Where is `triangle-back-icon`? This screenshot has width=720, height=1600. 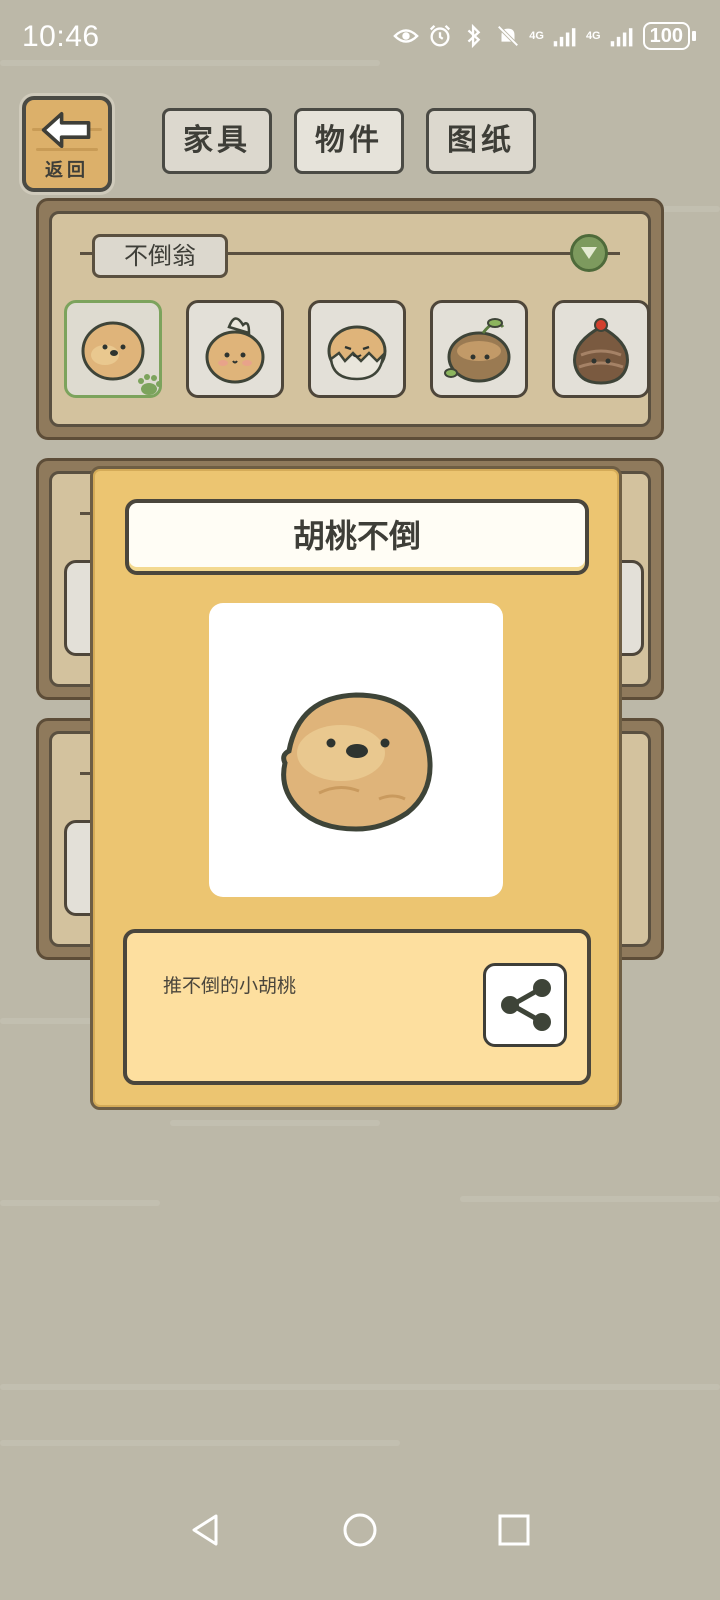
triangle-back-icon is located at coordinates (206, 1530).